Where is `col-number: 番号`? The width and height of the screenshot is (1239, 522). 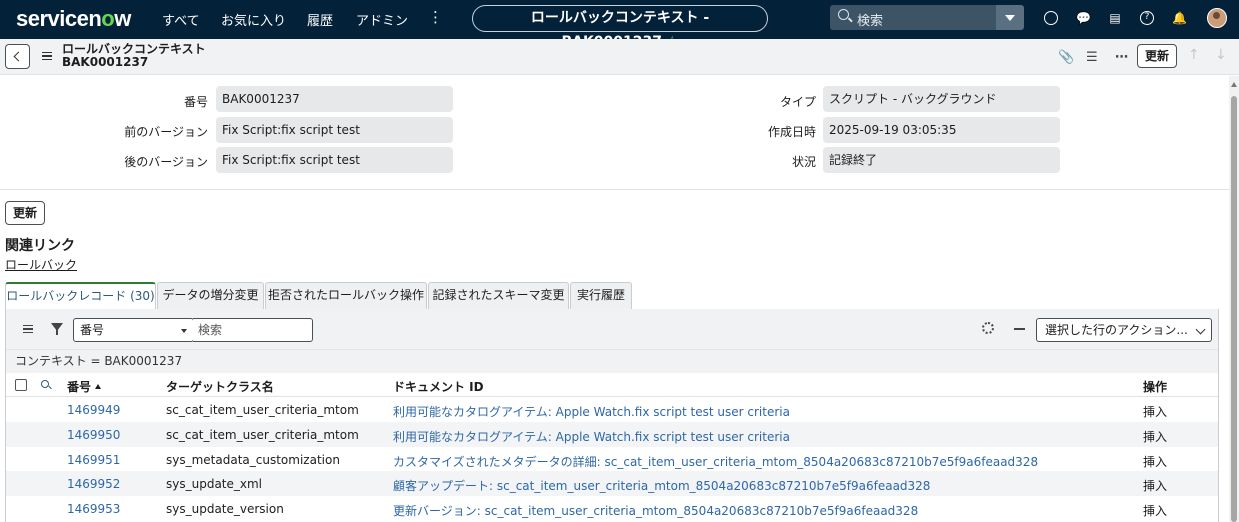
col-number: 番号 is located at coordinates (84, 386).